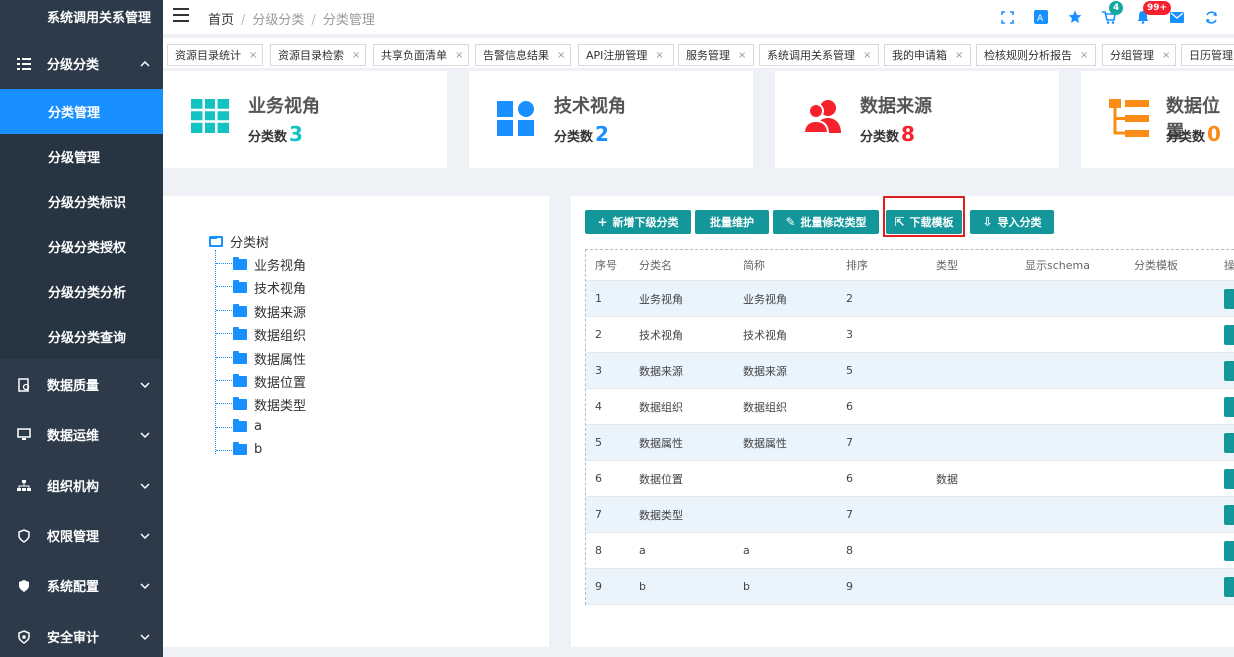 The height and width of the screenshot is (657, 1234). What do you see at coordinates (732, 222) in the screenshot?
I see `batch-maintain-button: 批量维护` at bounding box center [732, 222].